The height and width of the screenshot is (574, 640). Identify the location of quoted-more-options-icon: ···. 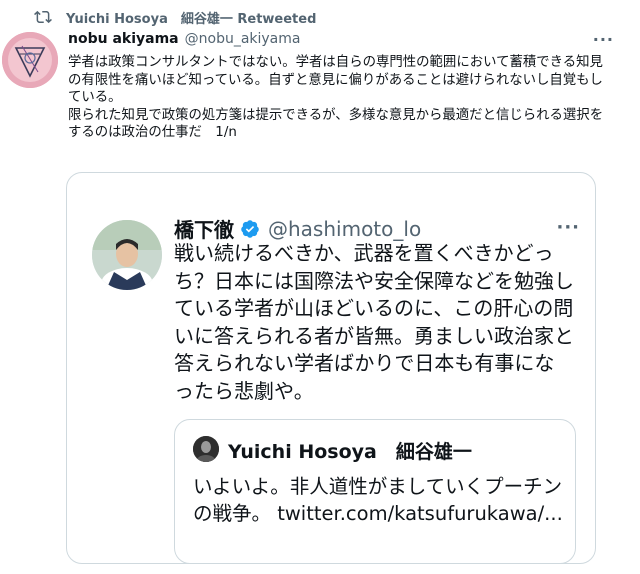
(568, 227).